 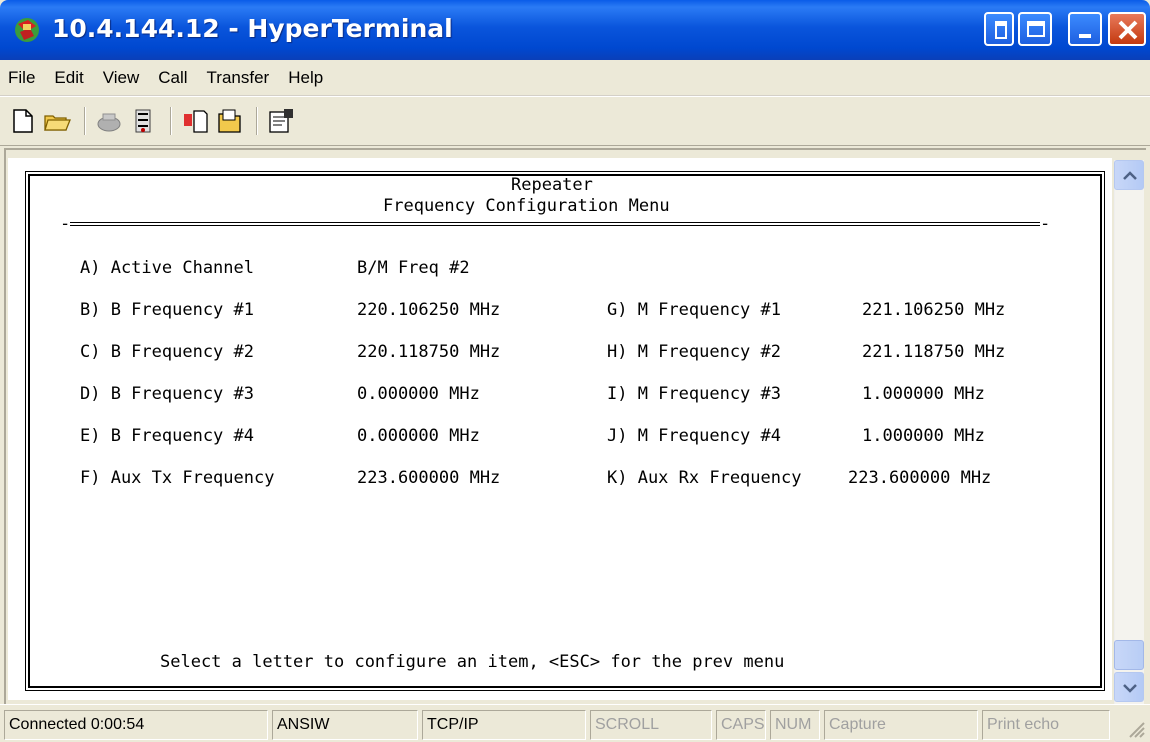 I want to click on menu-file: File, so click(x=21, y=78).